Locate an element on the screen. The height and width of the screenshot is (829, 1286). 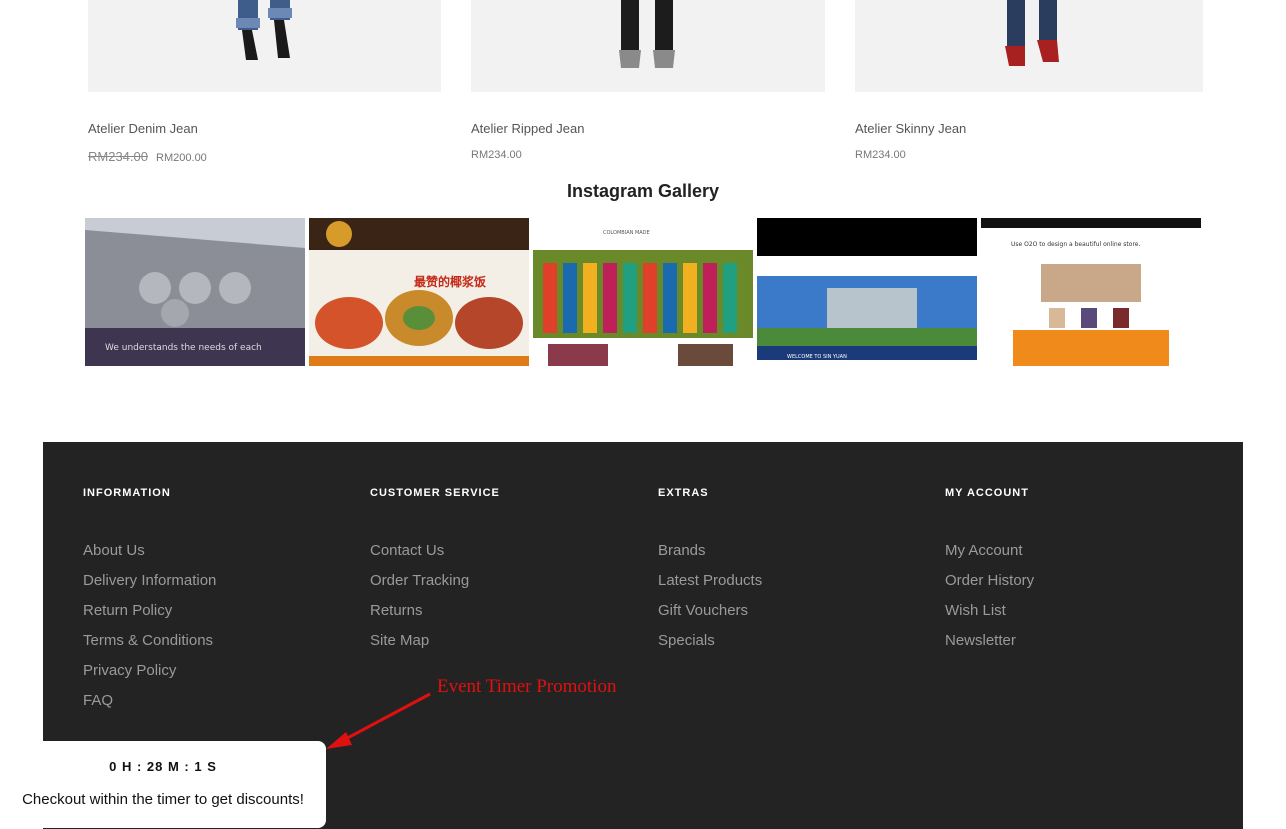
footer-link-returns: Returns is located at coordinates (435, 611).